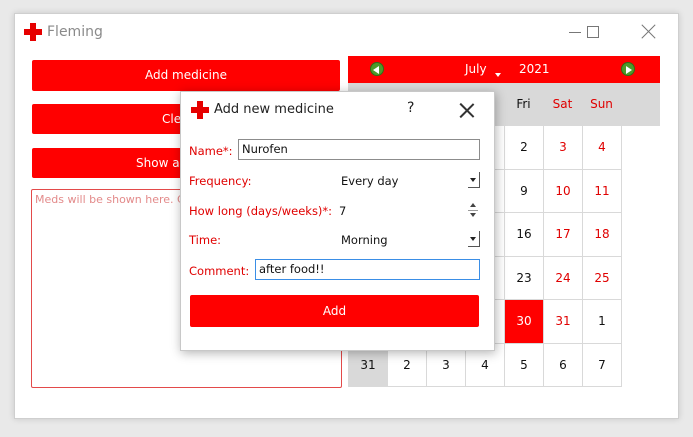 The image size is (693, 437). I want to click on weekday-header: Sat, so click(562, 104).